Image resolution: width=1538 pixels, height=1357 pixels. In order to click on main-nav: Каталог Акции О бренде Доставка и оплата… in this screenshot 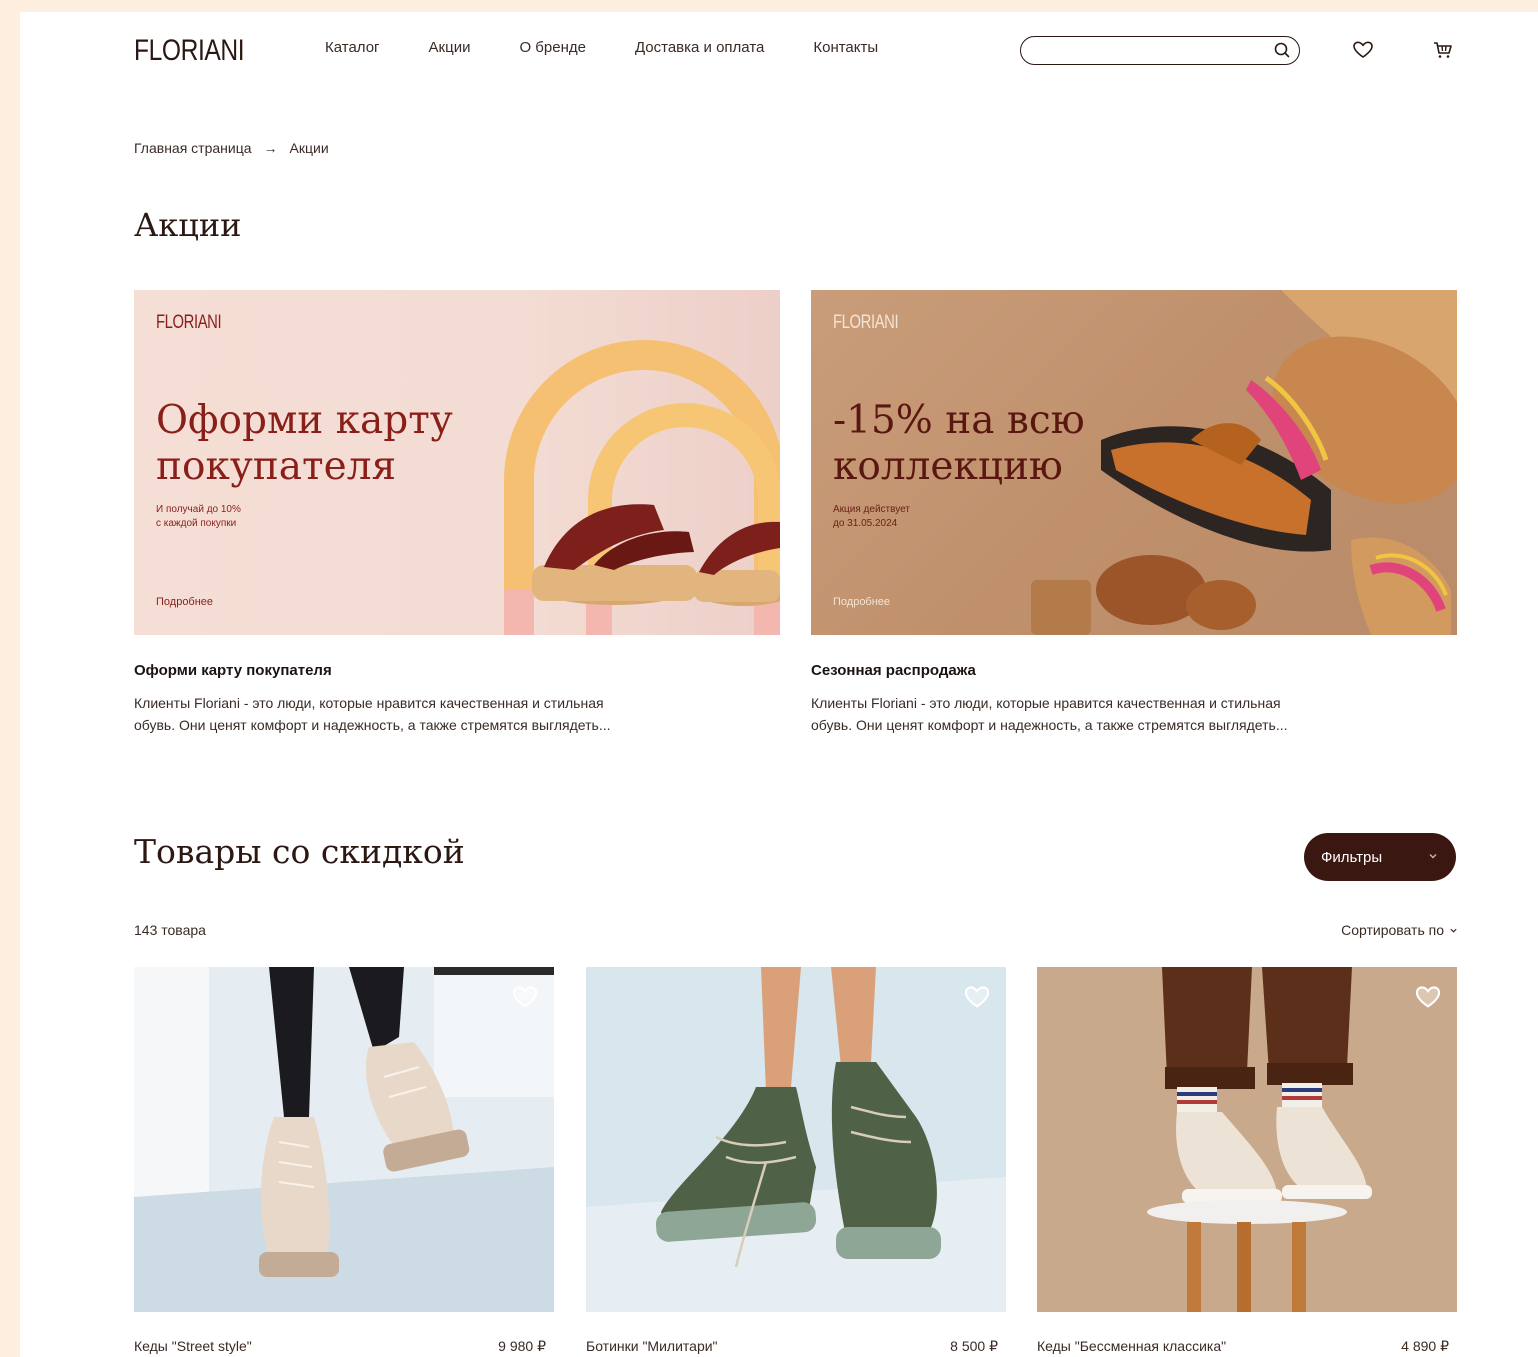, I will do `click(626, 47)`.